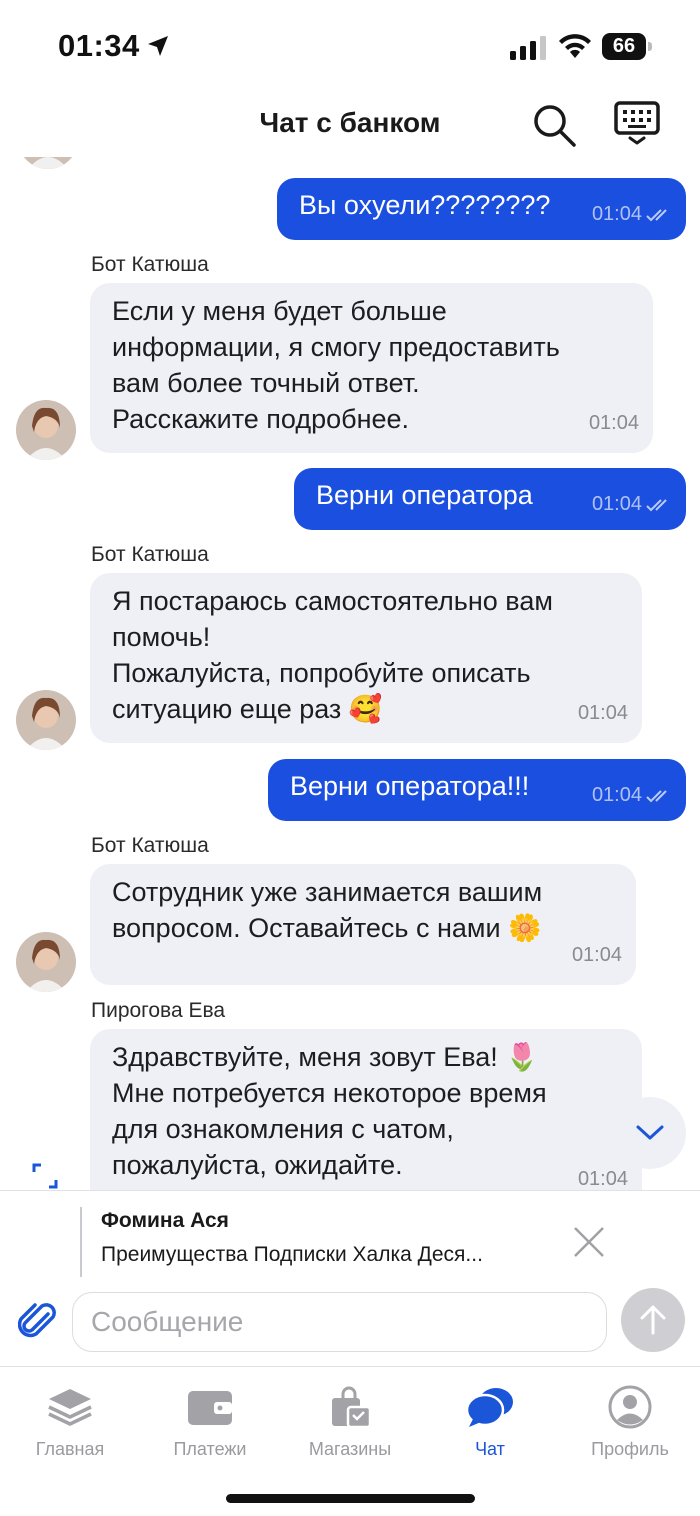 Image resolution: width=700 pixels, height=1516 pixels. I want to click on reply-divider, so click(81, 1242).